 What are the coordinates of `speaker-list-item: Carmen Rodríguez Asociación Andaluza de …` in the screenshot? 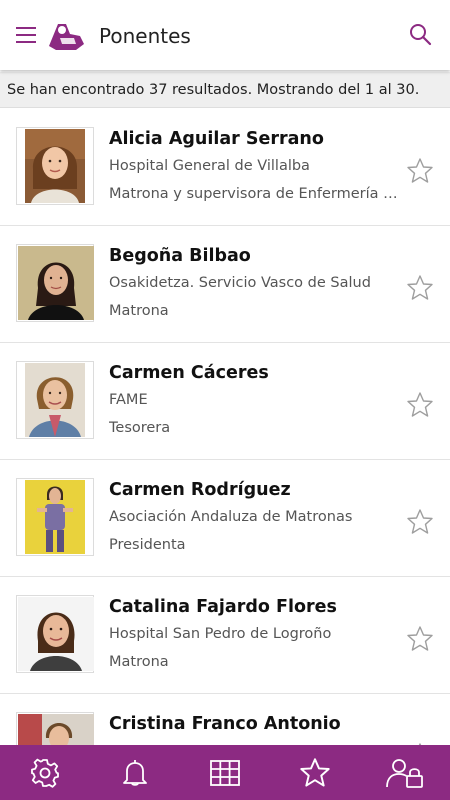 It's located at (225, 518).